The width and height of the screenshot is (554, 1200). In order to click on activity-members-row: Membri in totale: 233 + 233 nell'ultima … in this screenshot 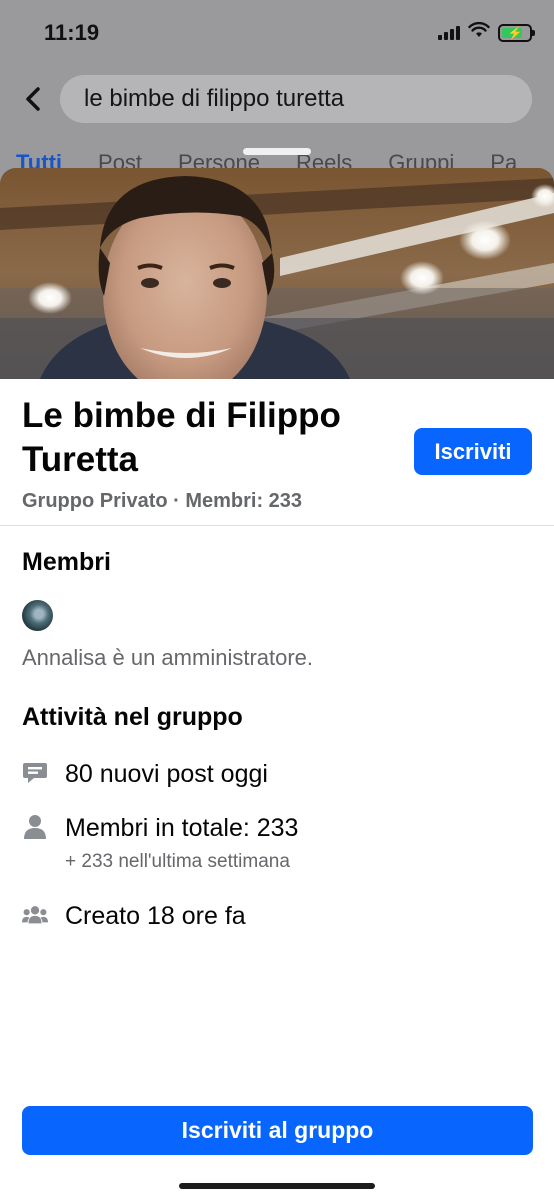, I will do `click(160, 843)`.